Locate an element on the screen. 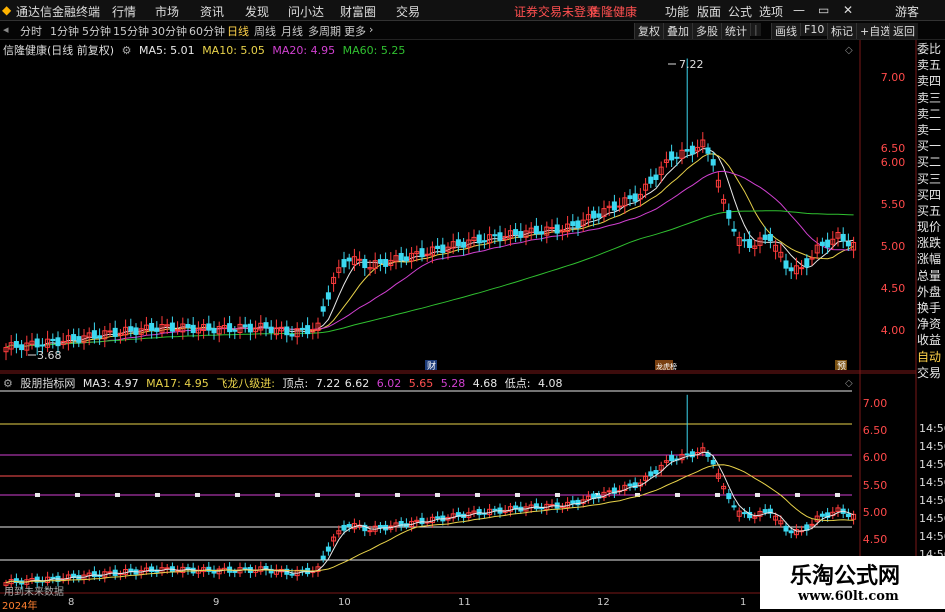  collapse-icon: ◂ is located at coordinates (6, 29).